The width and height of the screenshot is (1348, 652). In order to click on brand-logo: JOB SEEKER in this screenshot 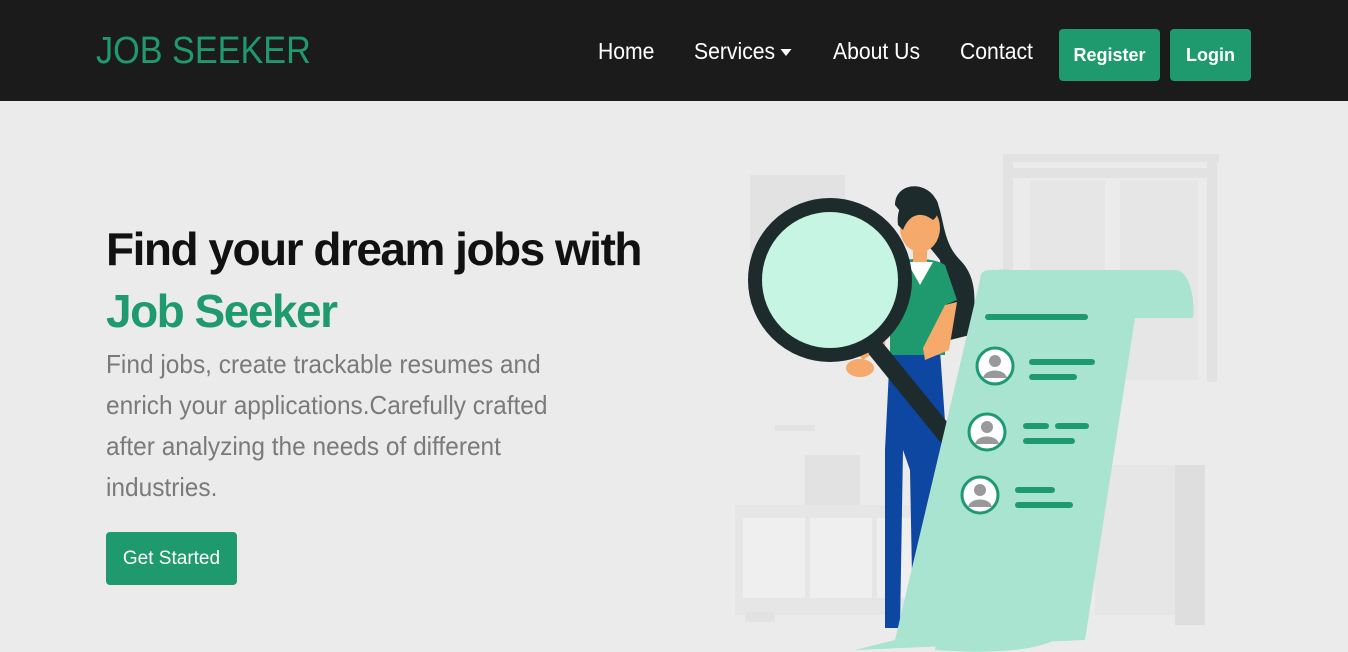, I will do `click(203, 51)`.